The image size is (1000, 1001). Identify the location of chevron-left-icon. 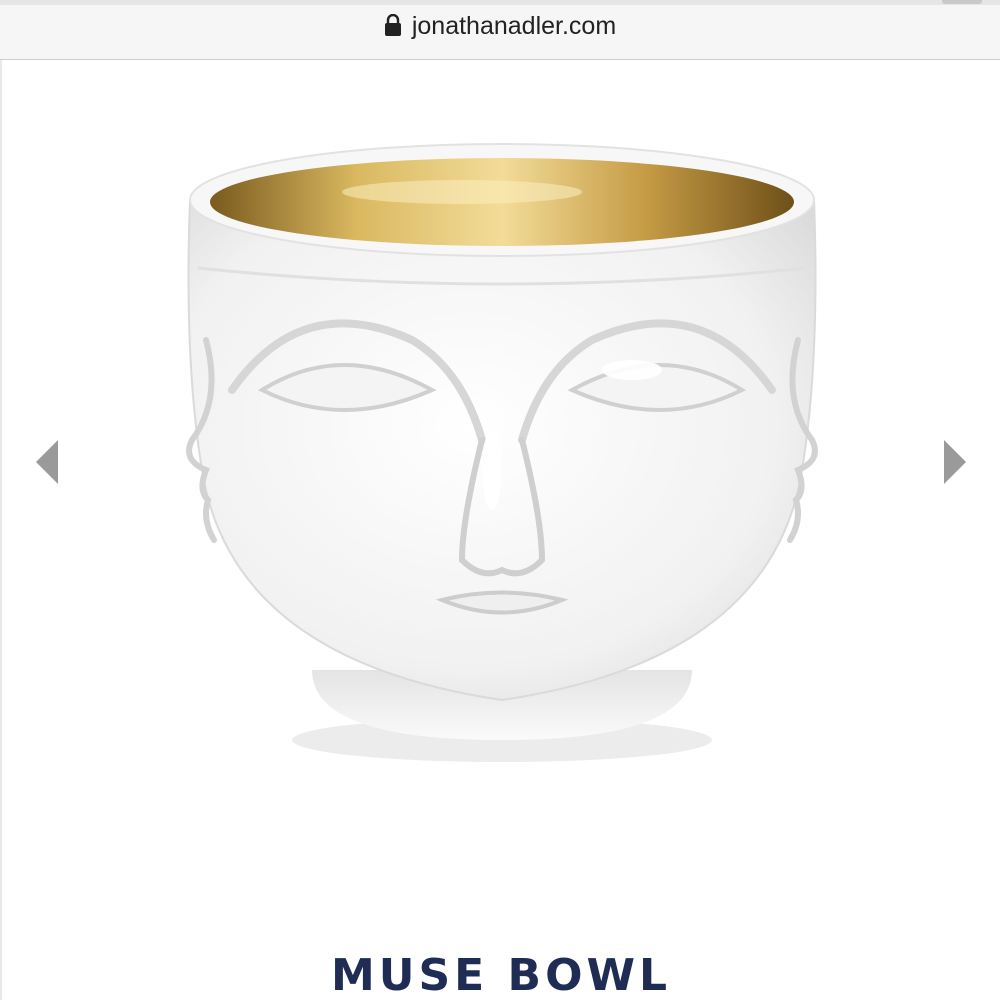
(47, 462).